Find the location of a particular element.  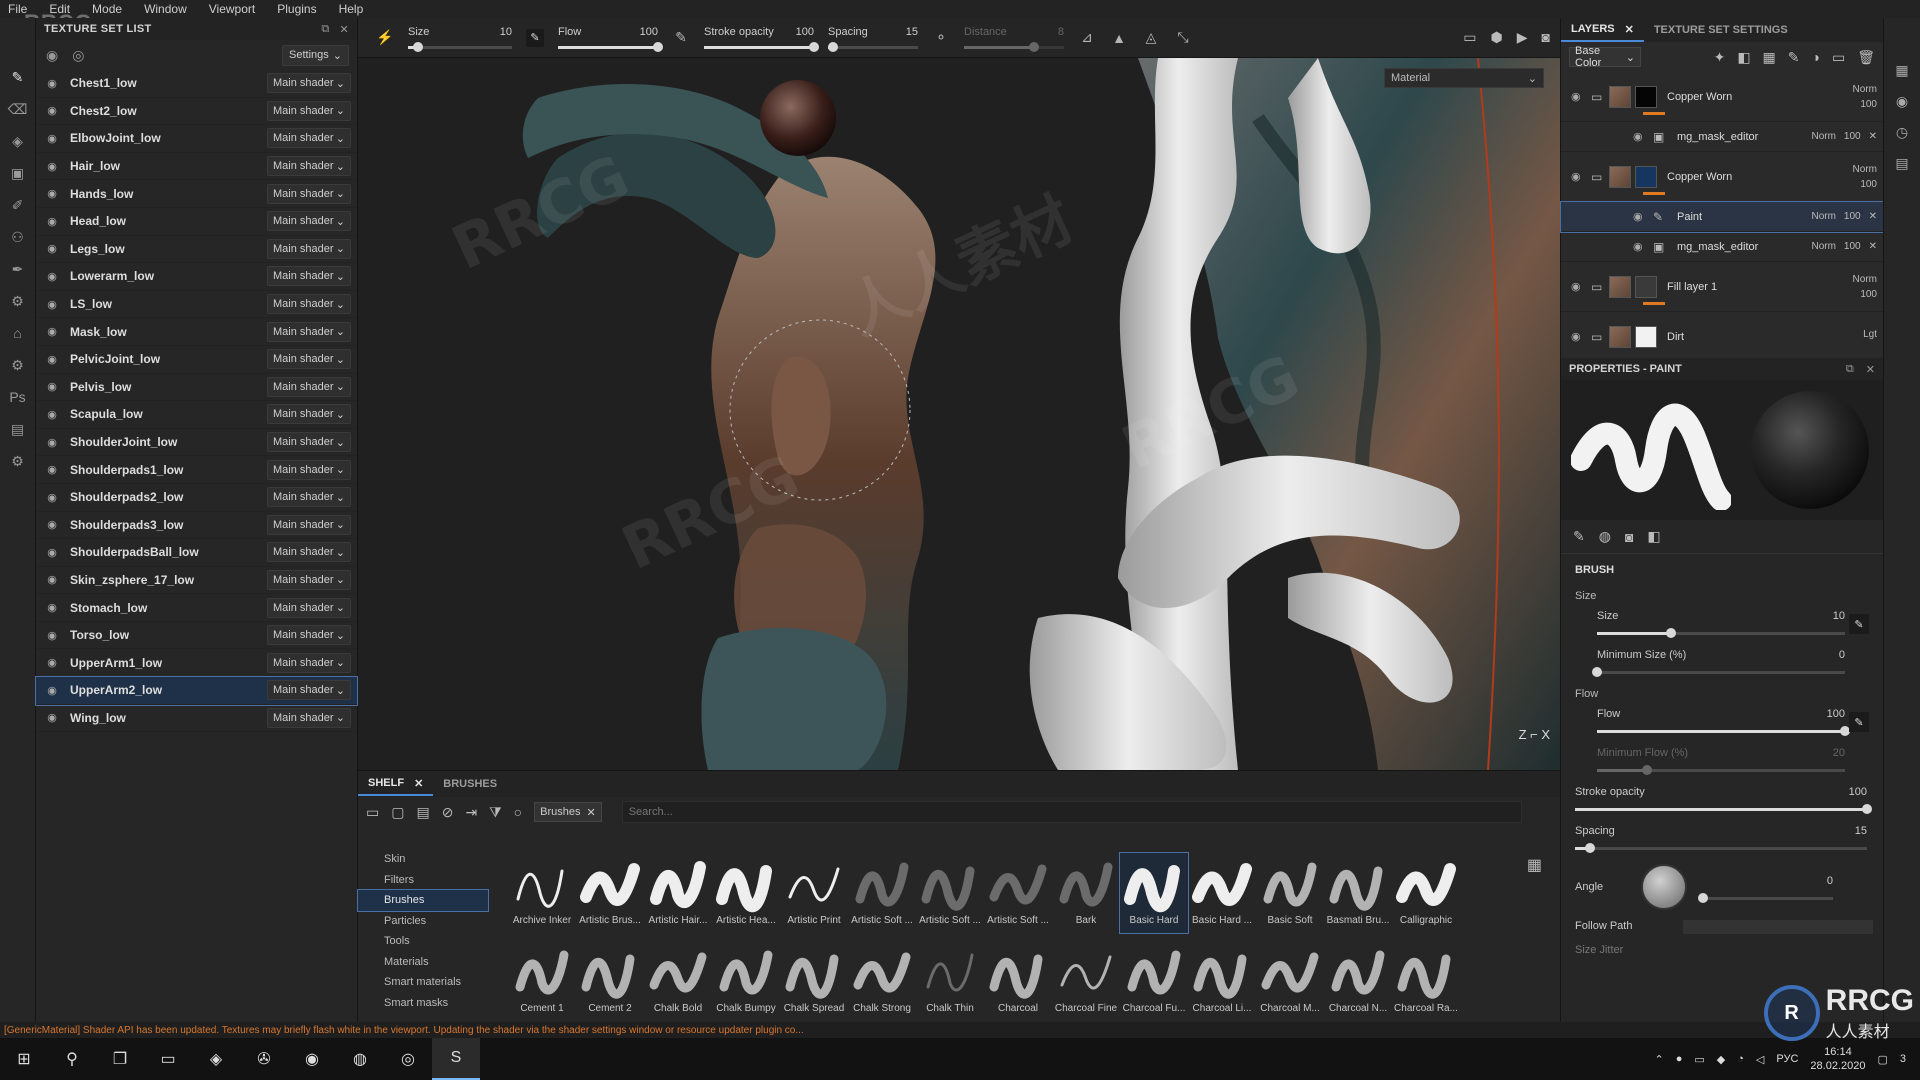

lazy-mouse-icon: ⚬ is located at coordinates (941, 37).